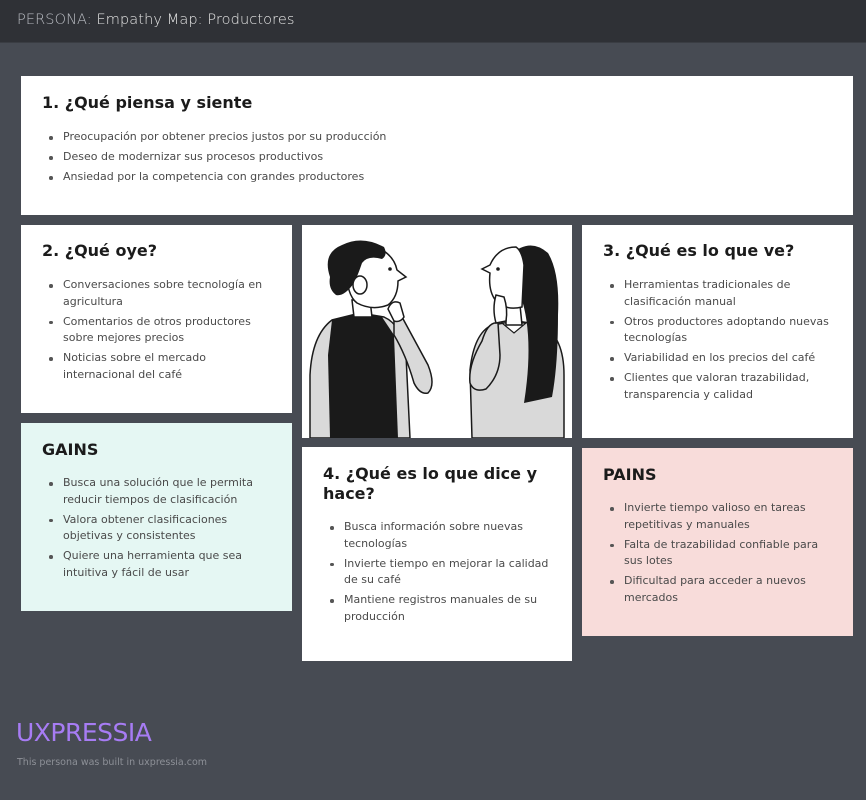  I want to click on man-figure, so click(371, 339).